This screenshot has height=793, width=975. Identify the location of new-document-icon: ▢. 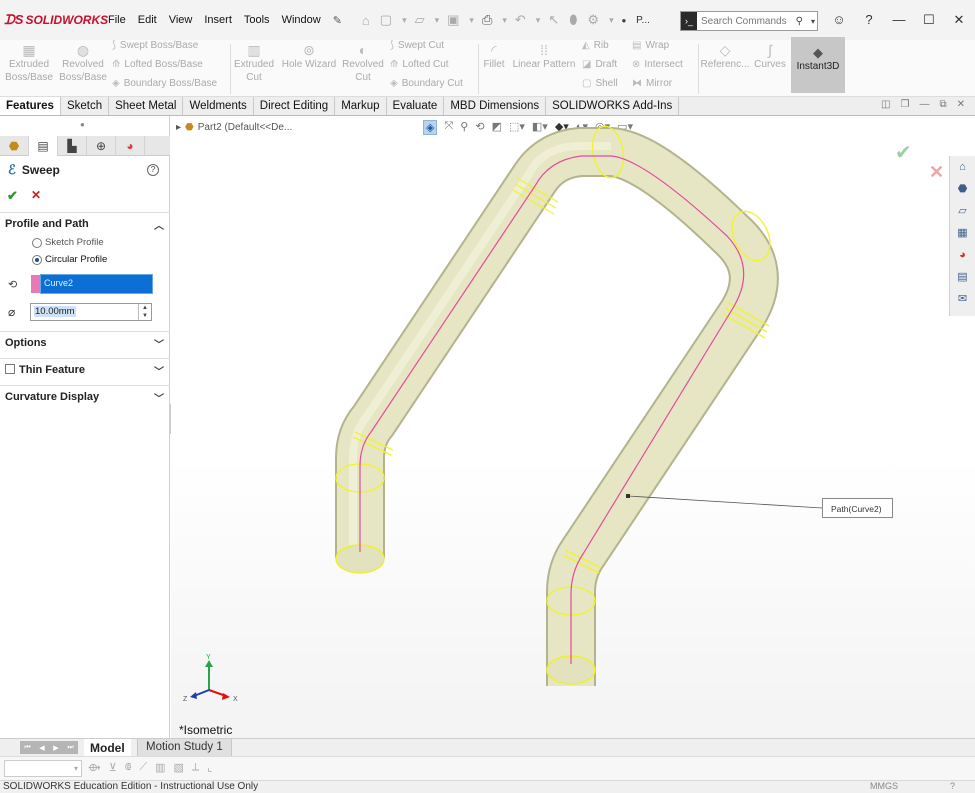
(386, 20).